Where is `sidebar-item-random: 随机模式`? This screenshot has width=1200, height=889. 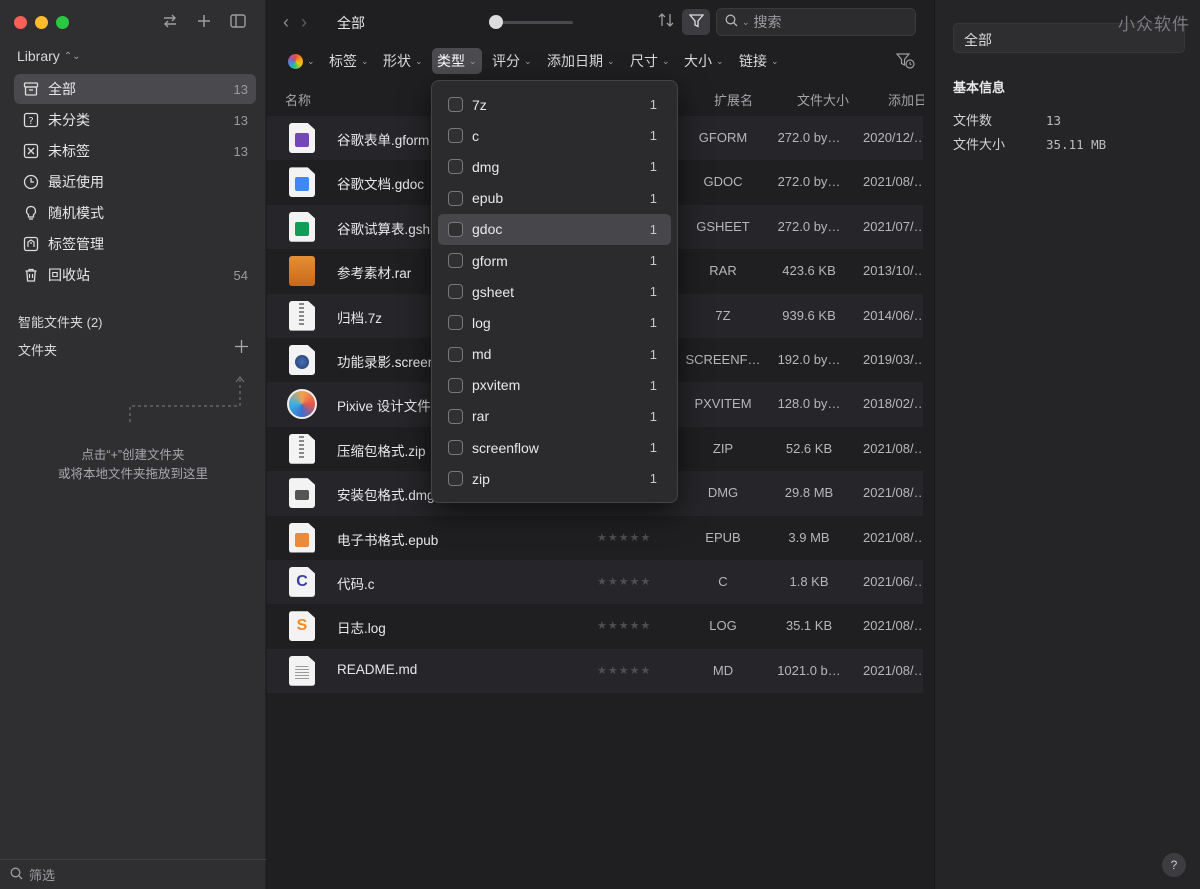 sidebar-item-random: 随机模式 is located at coordinates (135, 213).